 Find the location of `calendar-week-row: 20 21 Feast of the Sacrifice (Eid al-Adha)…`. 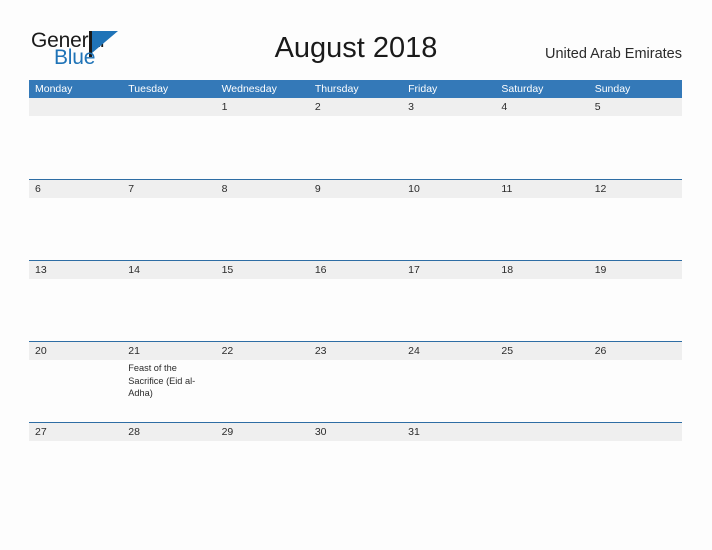

calendar-week-row: 20 21 Feast of the Sacrifice (Eid al-Adha)… is located at coordinates (355, 381).